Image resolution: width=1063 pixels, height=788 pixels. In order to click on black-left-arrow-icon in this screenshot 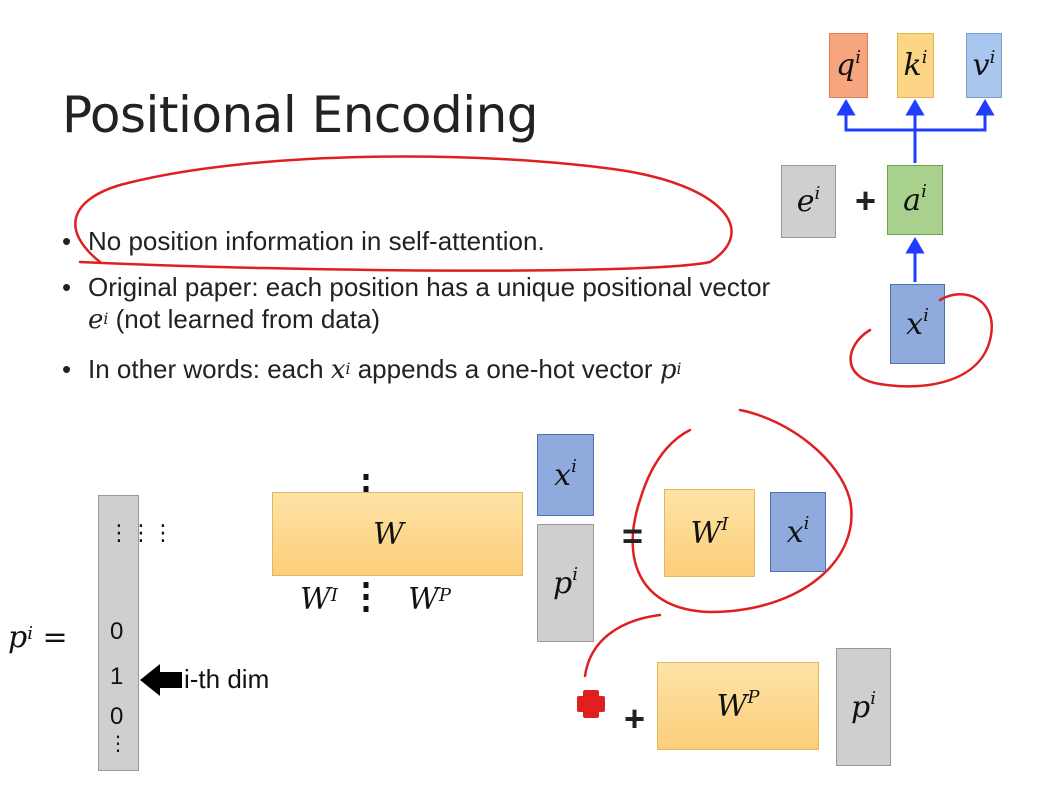, I will do `click(161, 680)`.